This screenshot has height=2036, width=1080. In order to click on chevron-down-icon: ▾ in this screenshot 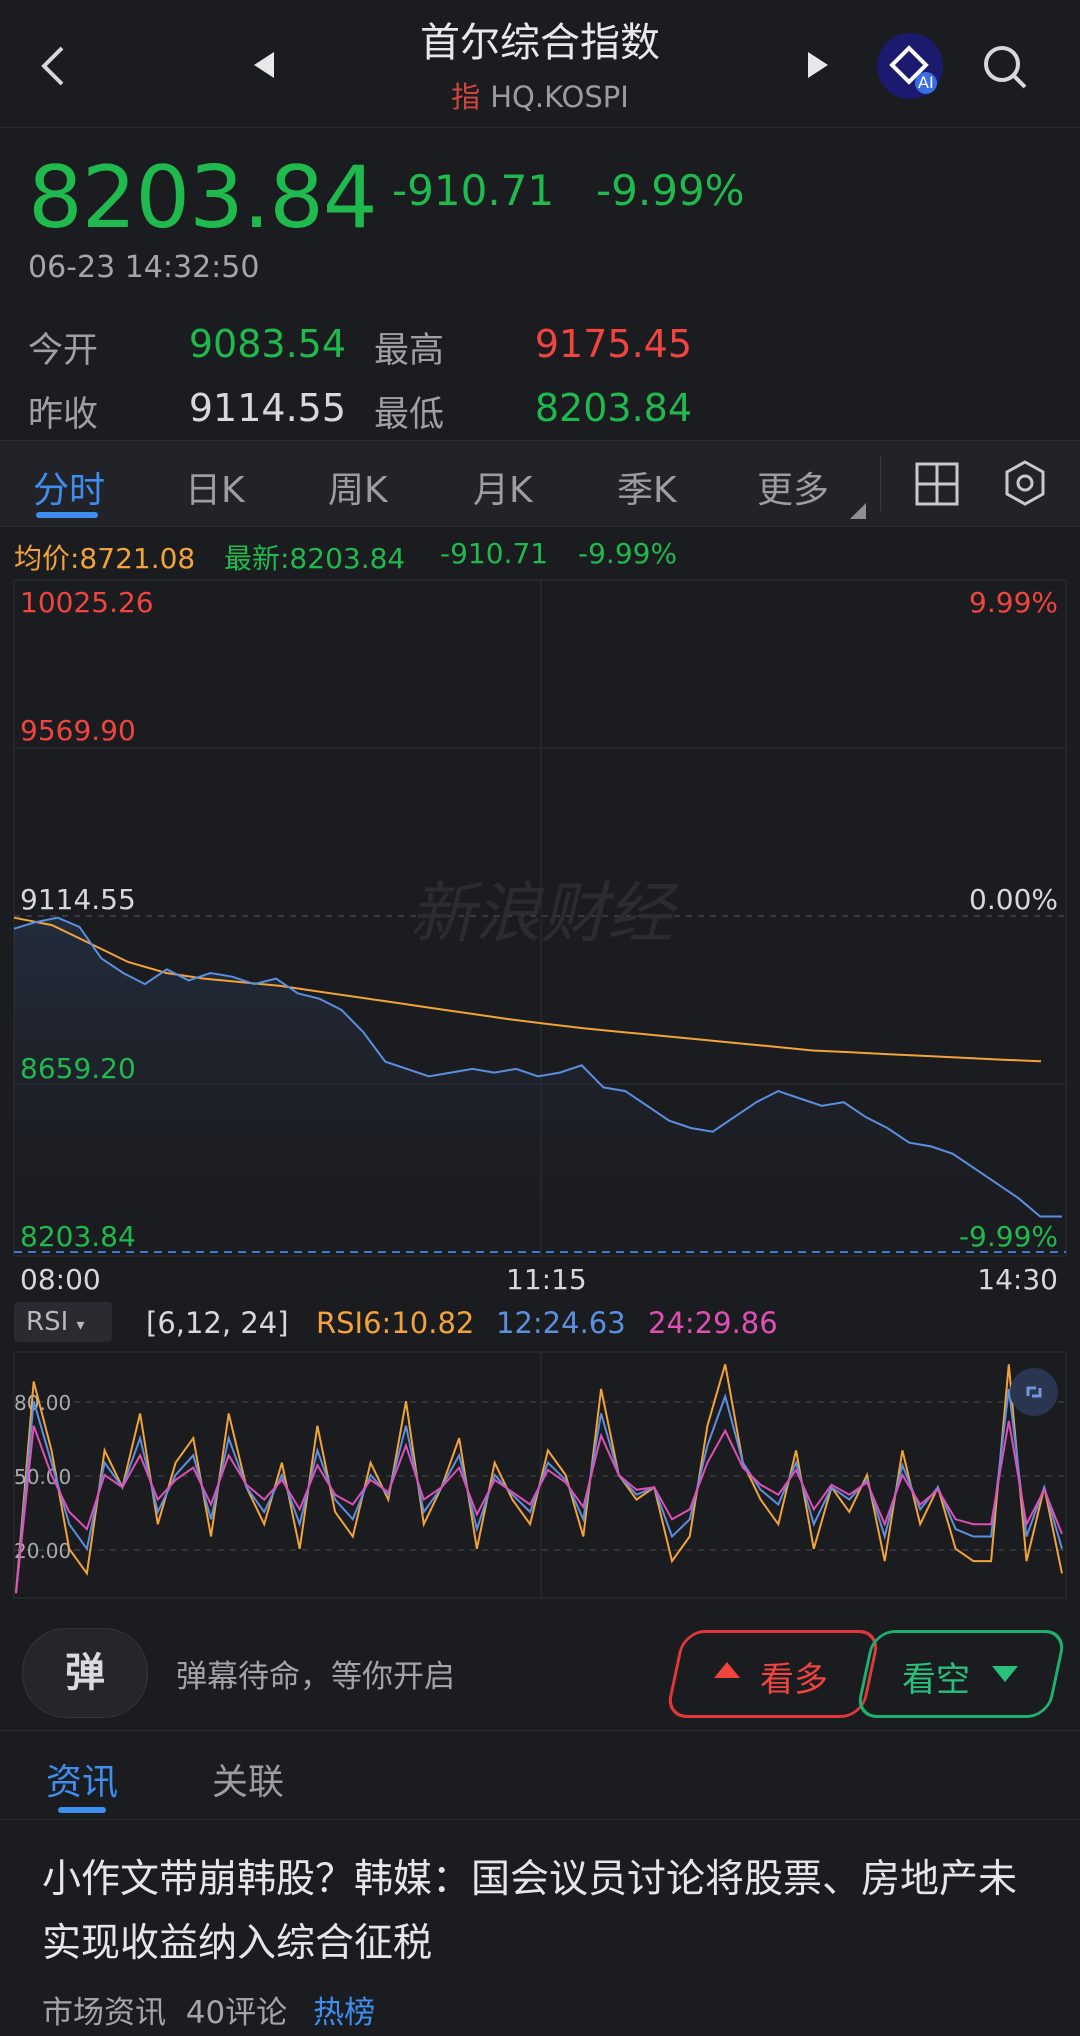, I will do `click(80, 1324)`.